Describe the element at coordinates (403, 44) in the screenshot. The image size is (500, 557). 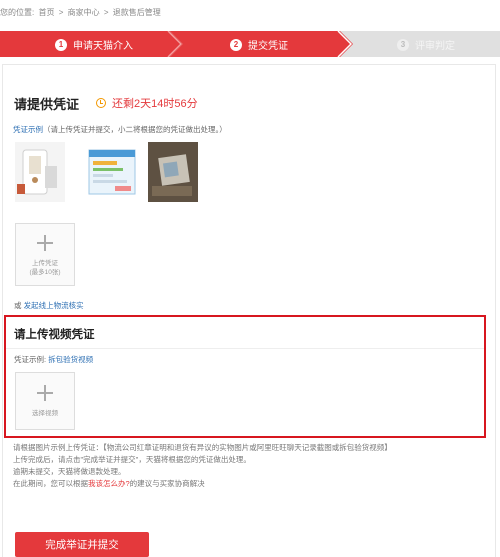
I see `step-number: 3` at that location.